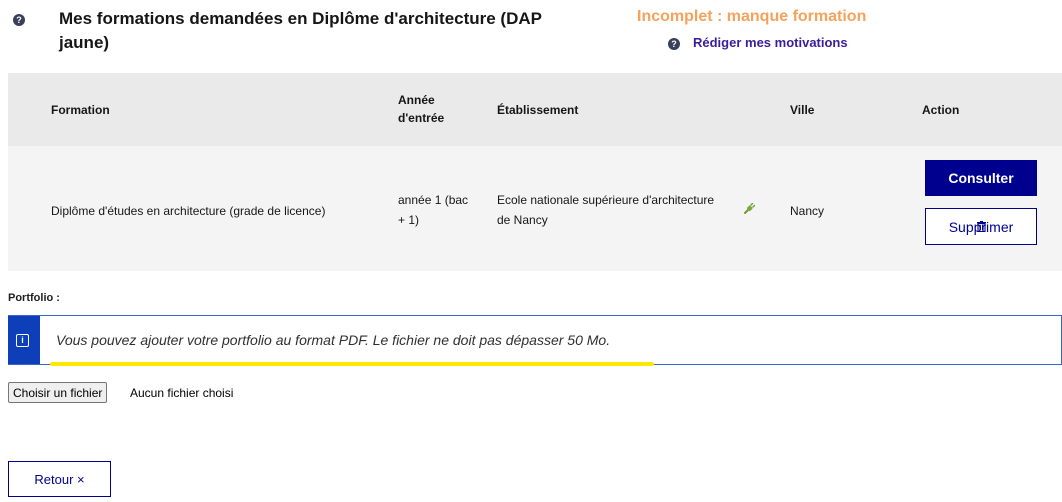  Describe the element at coordinates (34, 298) in the screenshot. I see `portfolio-label: Portfolio :` at that location.